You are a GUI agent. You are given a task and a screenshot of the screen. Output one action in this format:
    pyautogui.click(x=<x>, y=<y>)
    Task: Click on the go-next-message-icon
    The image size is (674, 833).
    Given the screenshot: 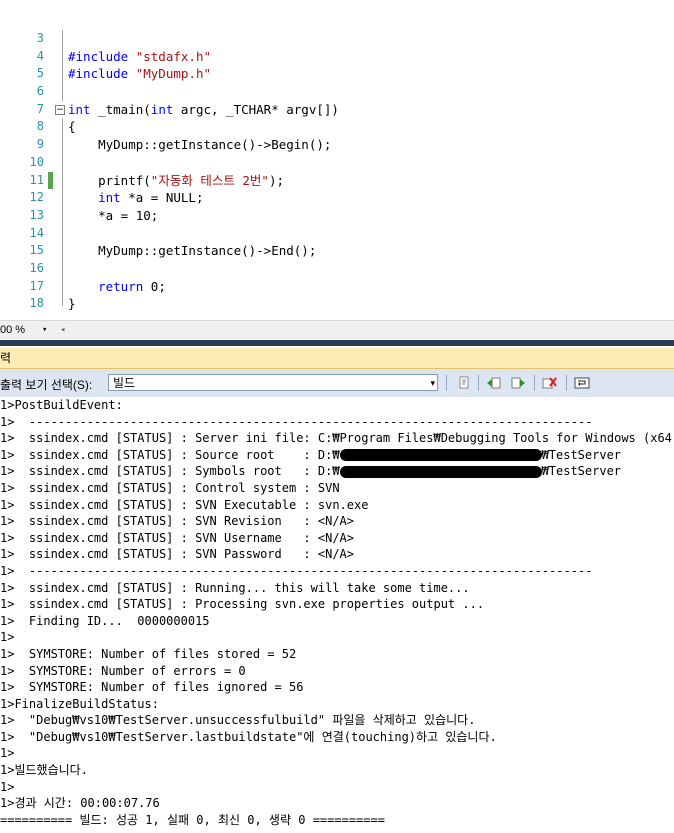 What is the action you would take?
    pyautogui.click(x=518, y=383)
    